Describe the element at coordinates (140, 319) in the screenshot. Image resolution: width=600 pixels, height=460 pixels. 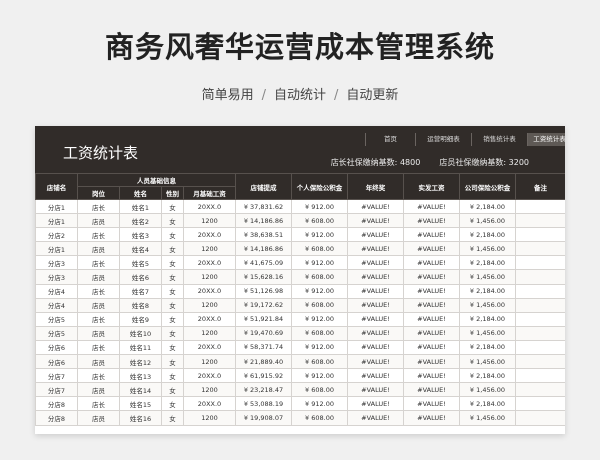
I see `cell-name: 姓名9` at that location.